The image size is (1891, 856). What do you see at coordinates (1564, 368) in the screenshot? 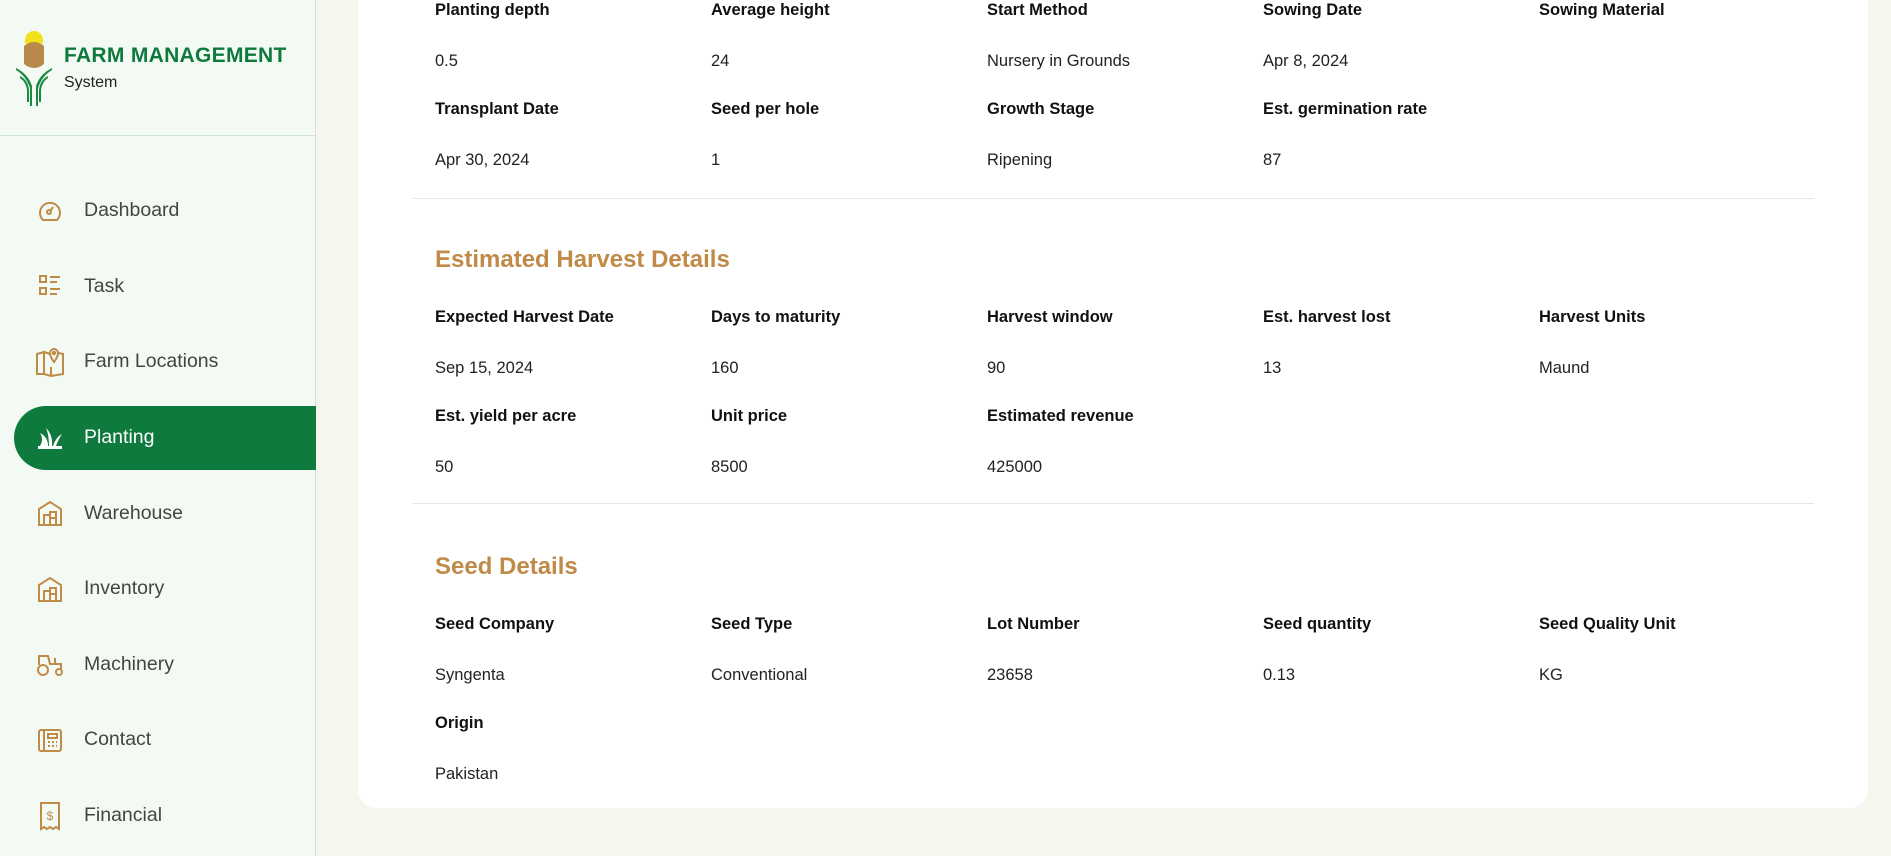
I see `field-value: Maund` at bounding box center [1564, 368].